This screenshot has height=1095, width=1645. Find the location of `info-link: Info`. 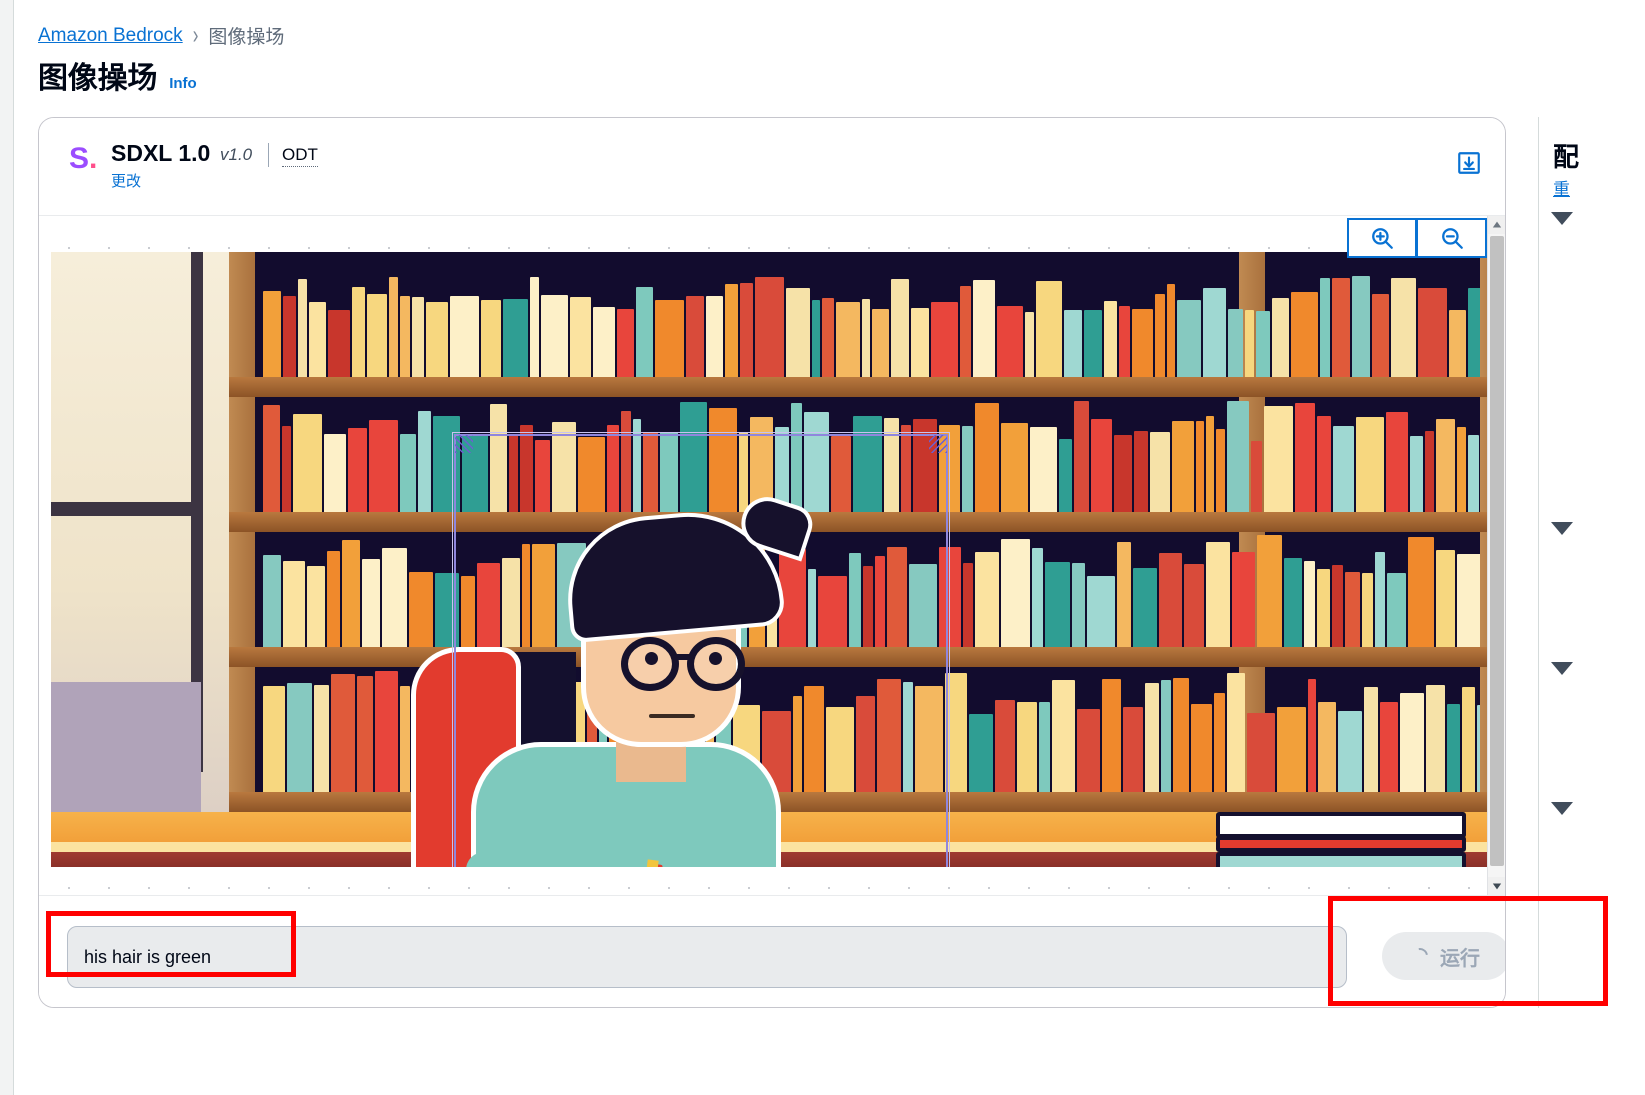

info-link: Info is located at coordinates (183, 84).